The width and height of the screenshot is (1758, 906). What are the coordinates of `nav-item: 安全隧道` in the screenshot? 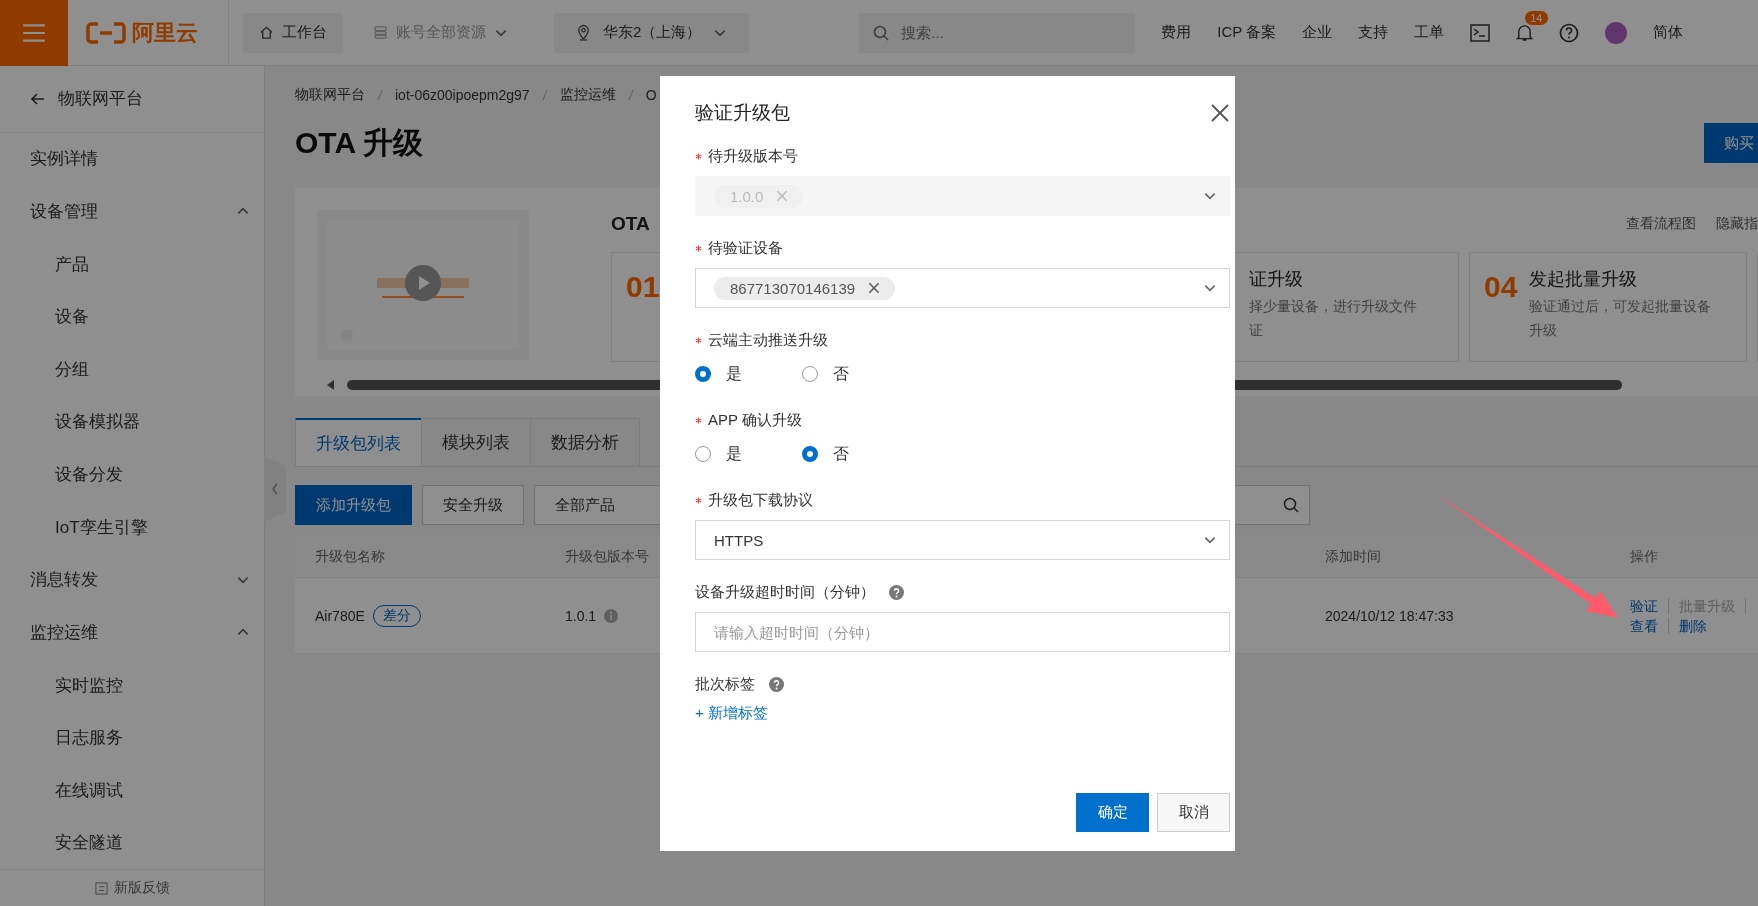 It's located at (132, 843).